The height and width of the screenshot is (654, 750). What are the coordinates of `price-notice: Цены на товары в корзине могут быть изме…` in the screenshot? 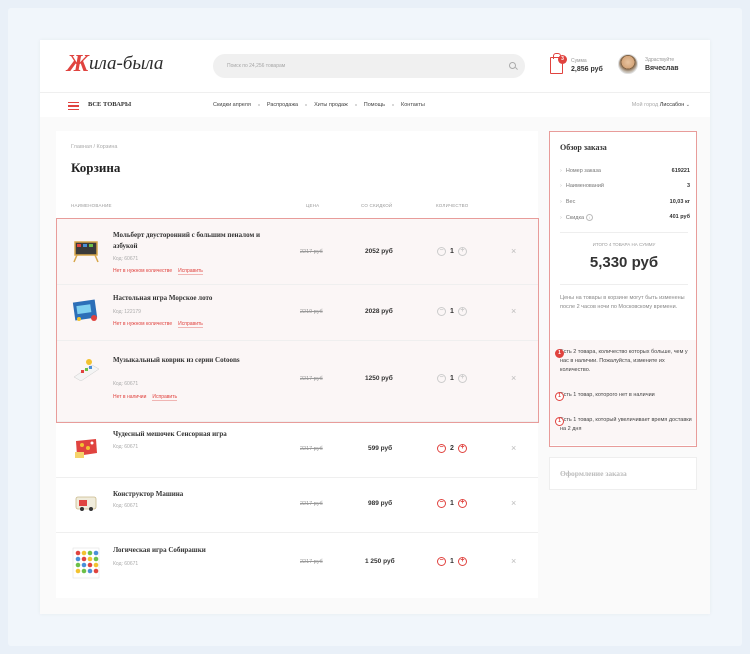 It's located at (622, 302).